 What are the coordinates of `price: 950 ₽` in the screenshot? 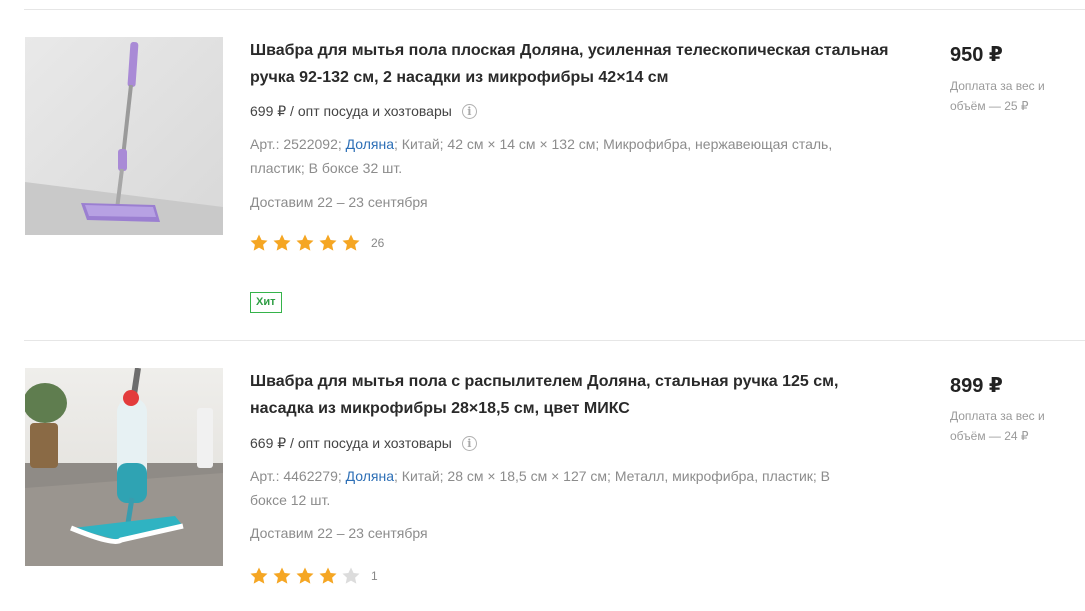 It's located at (976, 55).